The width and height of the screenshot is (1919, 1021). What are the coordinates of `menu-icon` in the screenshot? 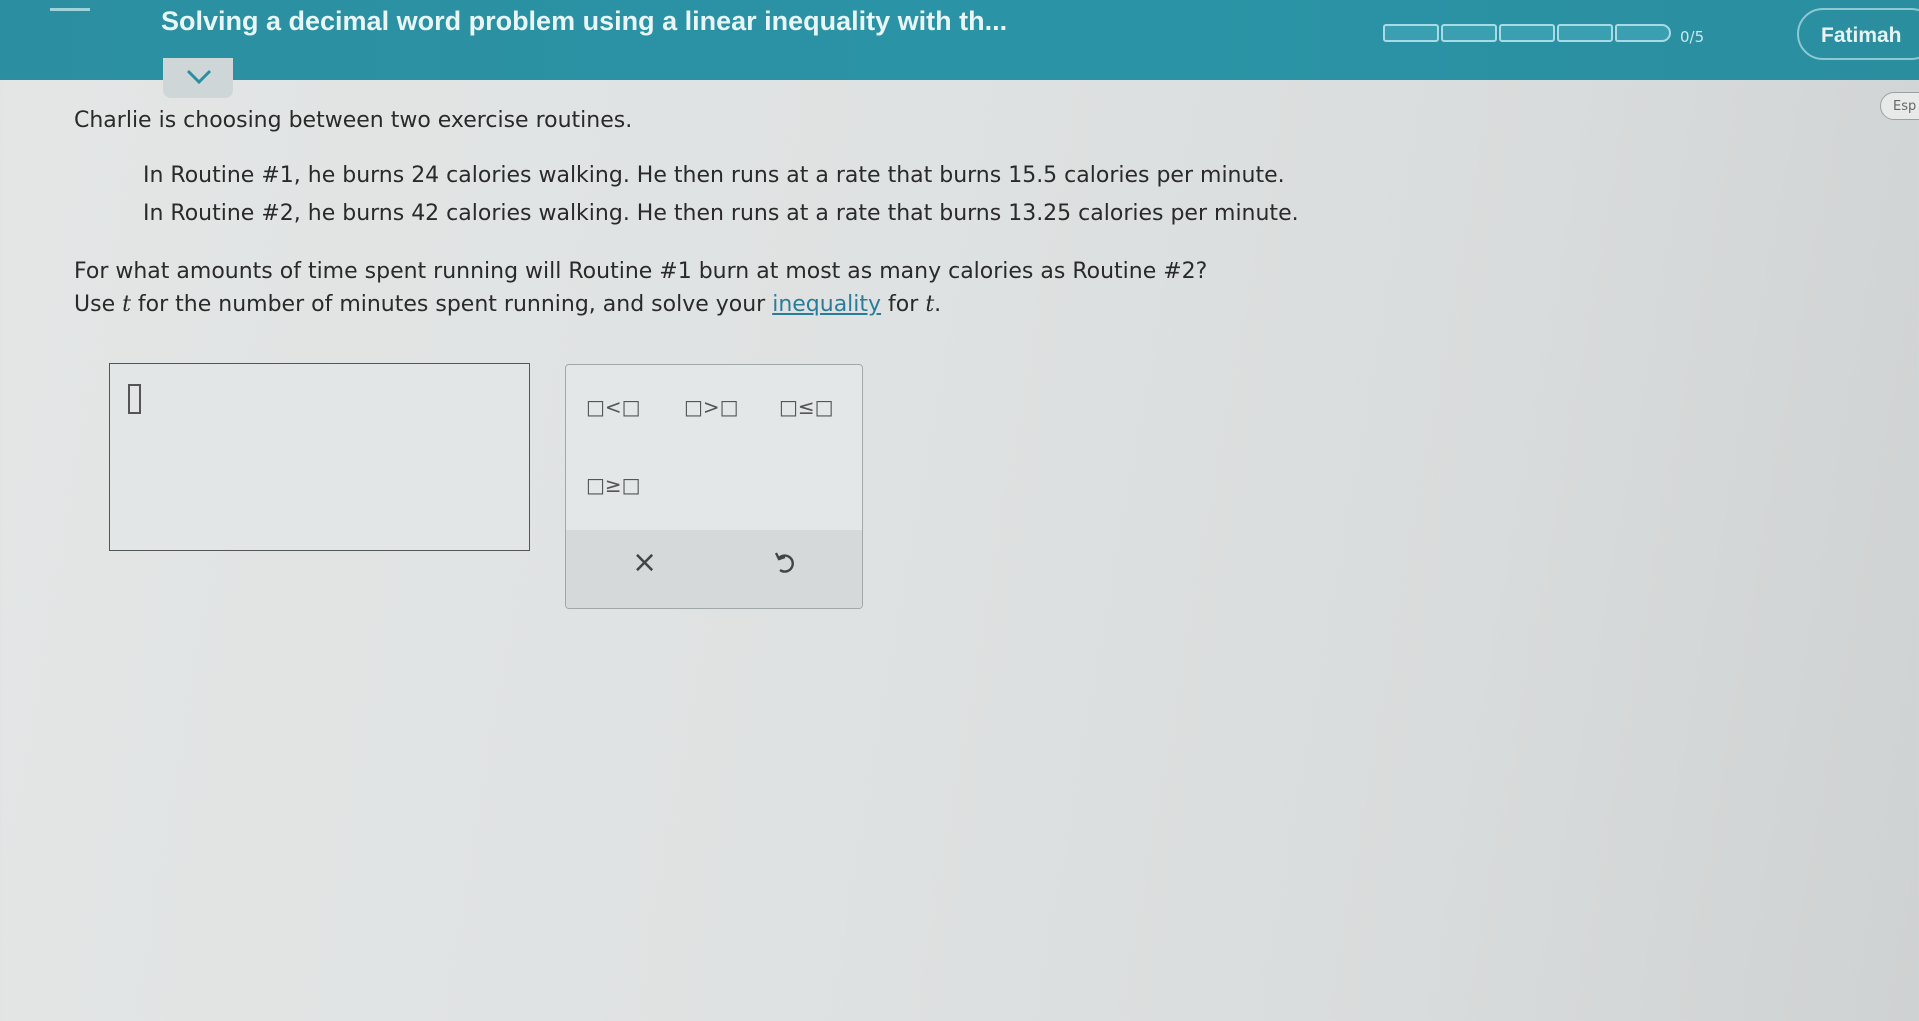 It's located at (70, 9).